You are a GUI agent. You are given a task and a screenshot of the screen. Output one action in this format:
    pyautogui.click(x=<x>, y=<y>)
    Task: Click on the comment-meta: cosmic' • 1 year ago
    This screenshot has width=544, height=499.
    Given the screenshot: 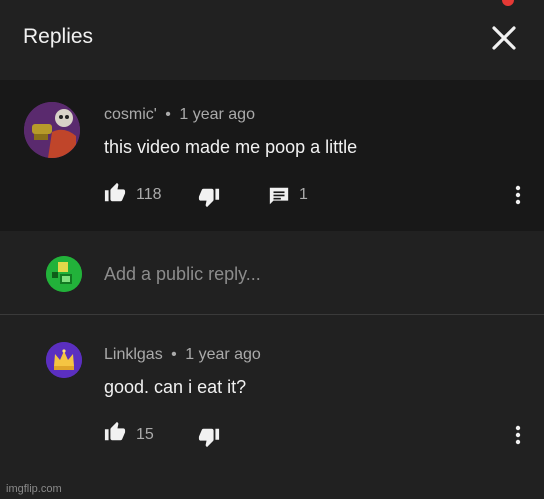 What is the action you would take?
    pyautogui.click(x=179, y=115)
    